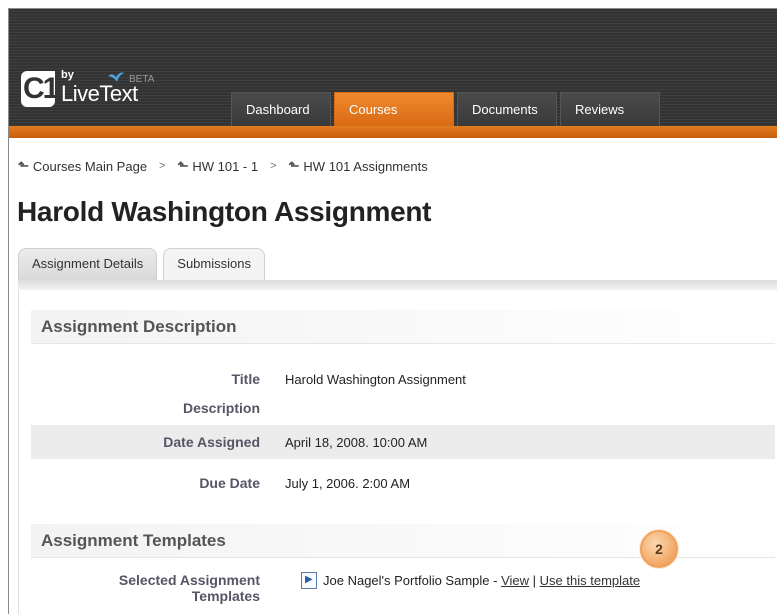 This screenshot has height=614, width=777. Describe the element at coordinates (221, 408) in the screenshot. I see `row-label: Description` at that location.